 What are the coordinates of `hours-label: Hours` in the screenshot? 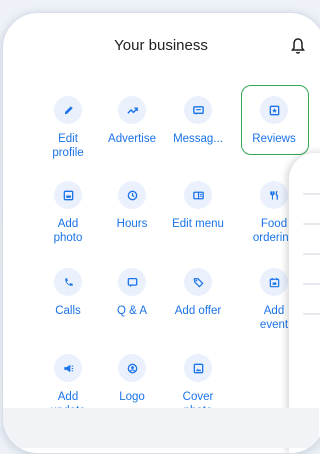 It's located at (132, 224).